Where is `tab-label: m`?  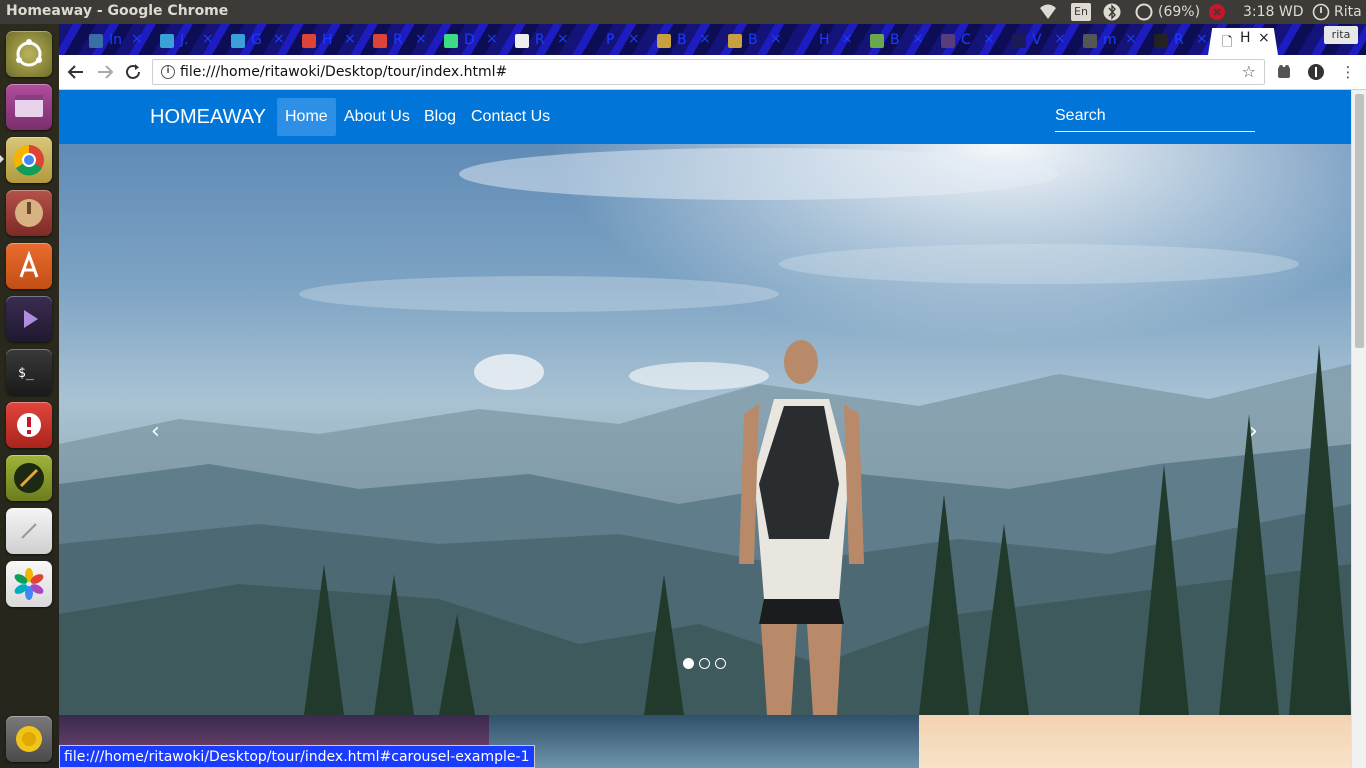
tab-label: m is located at coordinates (1110, 40).